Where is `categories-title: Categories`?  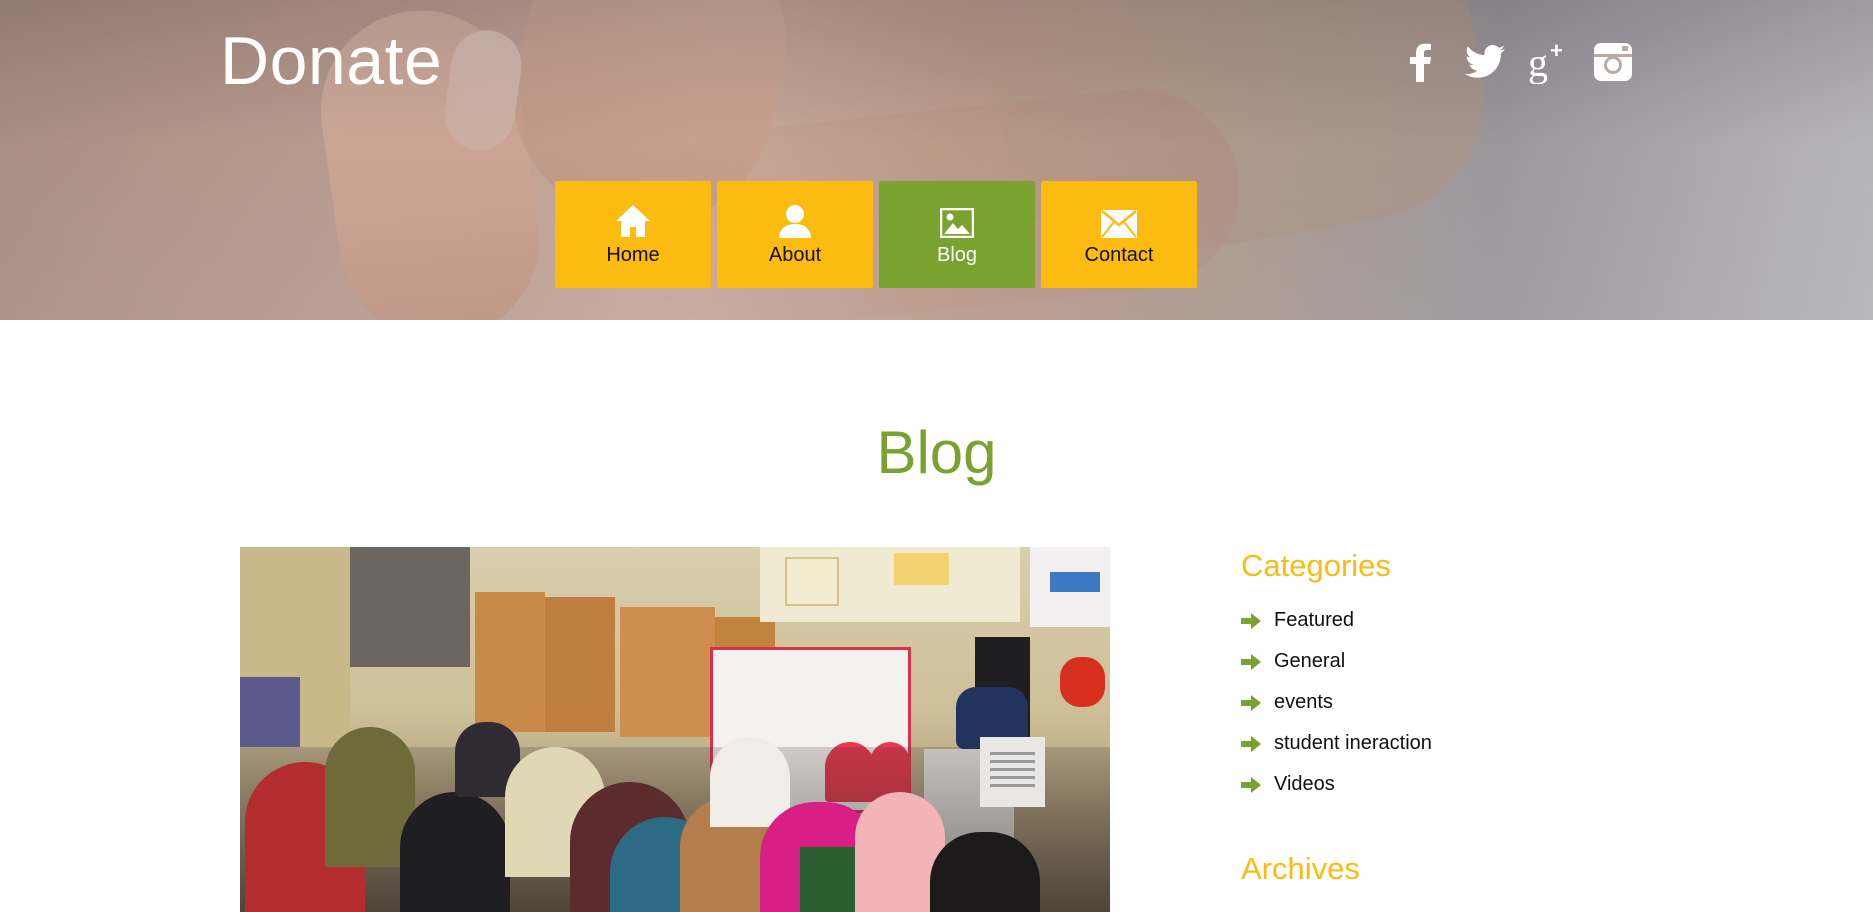
categories-title: Categories is located at coordinates (1316, 565).